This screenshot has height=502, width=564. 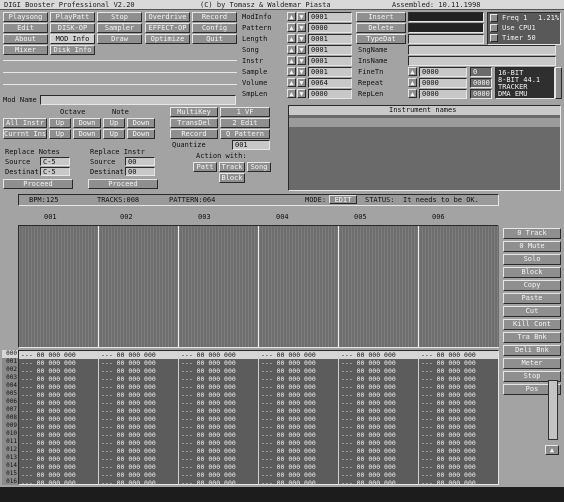 I want to click on side-button-tra-bnk: Tra Bnk, so click(x=532, y=337).